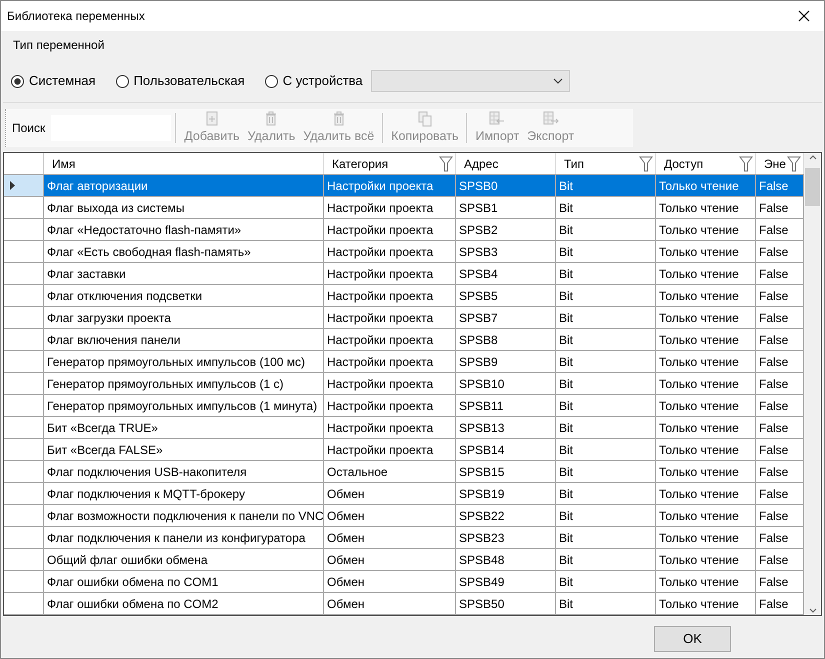 The width and height of the screenshot is (825, 659). Describe the element at coordinates (557, 81) in the screenshot. I see `chevron-down-icon` at that location.